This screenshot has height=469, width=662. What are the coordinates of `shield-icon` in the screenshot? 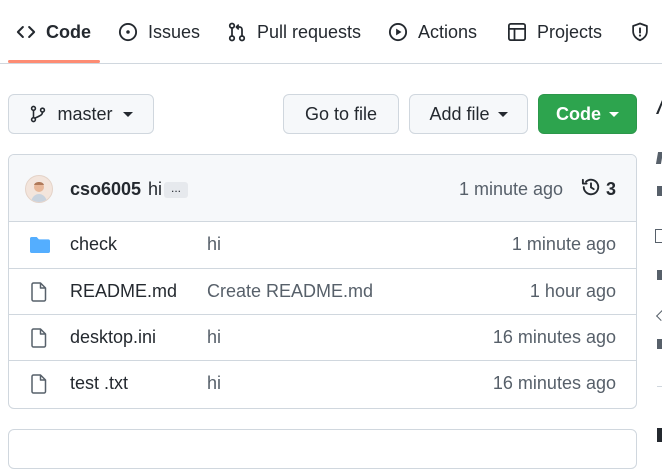 It's located at (645, 32).